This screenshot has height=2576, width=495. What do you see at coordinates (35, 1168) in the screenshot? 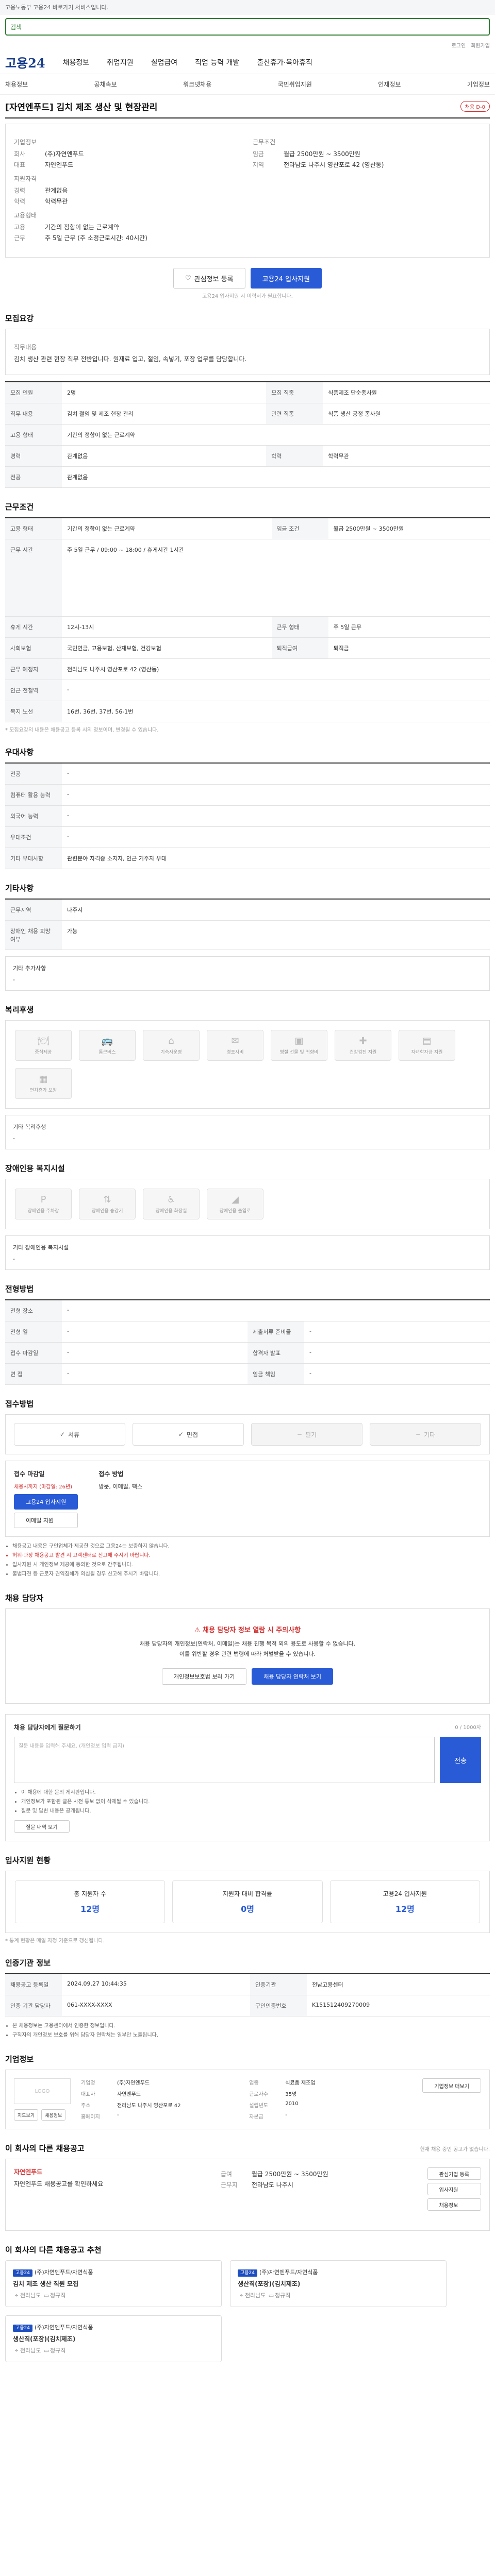
I see `section-title: 장애인용 복지시설` at bounding box center [35, 1168].